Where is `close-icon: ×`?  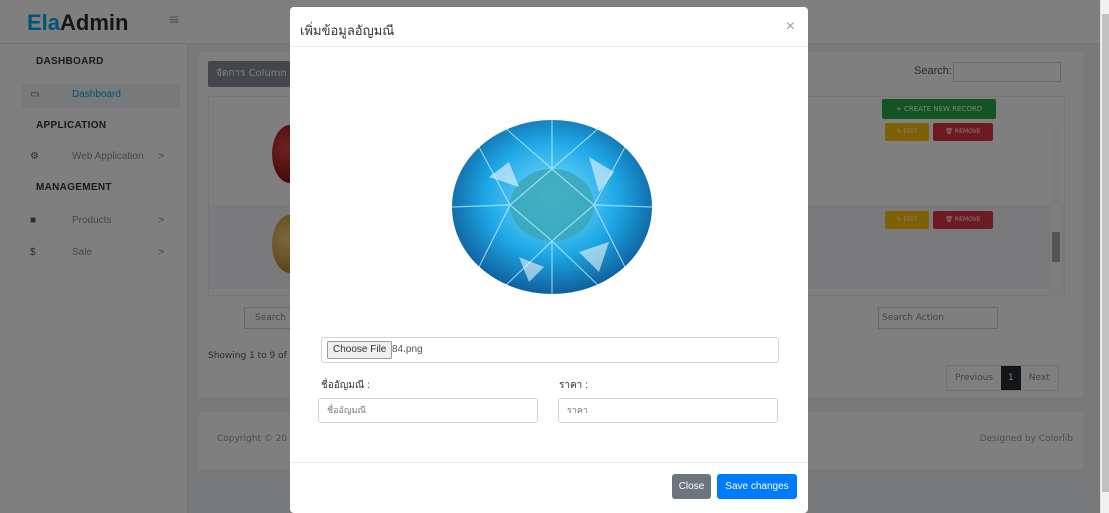 close-icon: × is located at coordinates (790, 27).